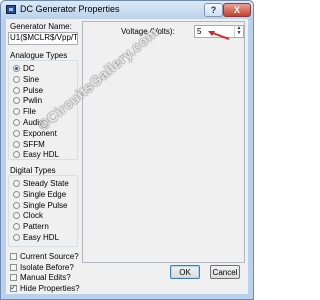 Image resolution: width=320 pixels, height=300 pixels. What do you see at coordinates (11, 9) in the screenshot?
I see `app-icon` at bounding box center [11, 9].